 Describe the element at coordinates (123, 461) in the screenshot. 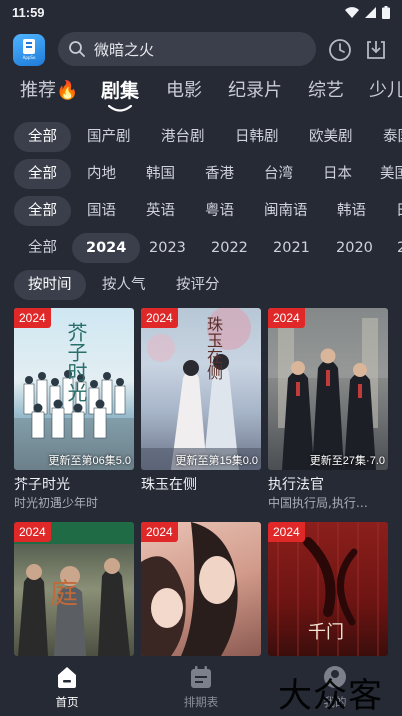

I see `score-text: 5.0` at that location.